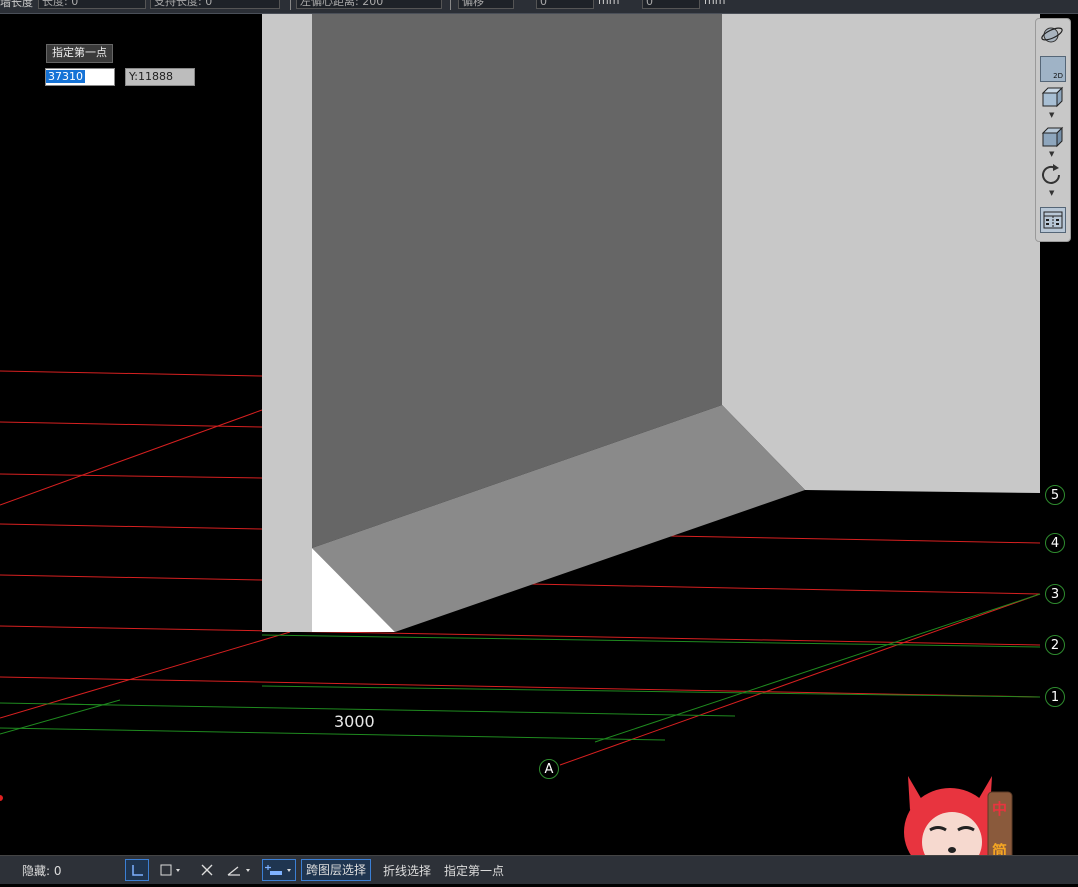 This screenshot has height=887, width=1078. Describe the element at coordinates (79, 53) in the screenshot. I see `point-prompt-label: 指定第一点` at that location.